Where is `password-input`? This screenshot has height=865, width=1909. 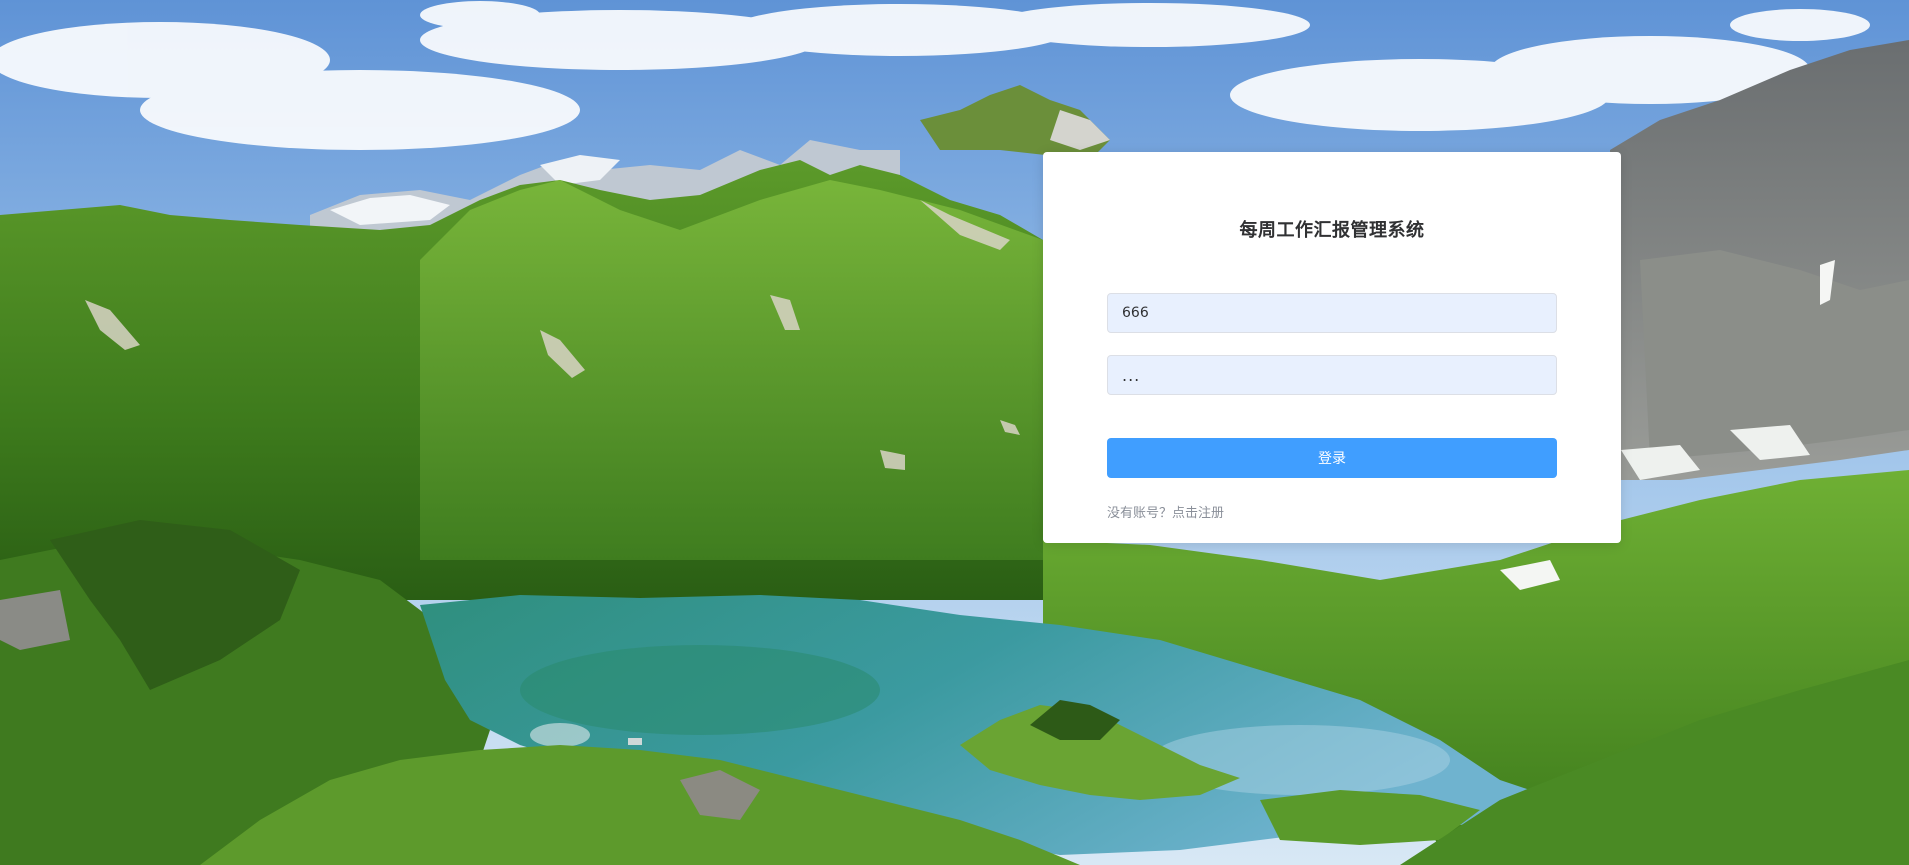
password-input is located at coordinates (1332, 375).